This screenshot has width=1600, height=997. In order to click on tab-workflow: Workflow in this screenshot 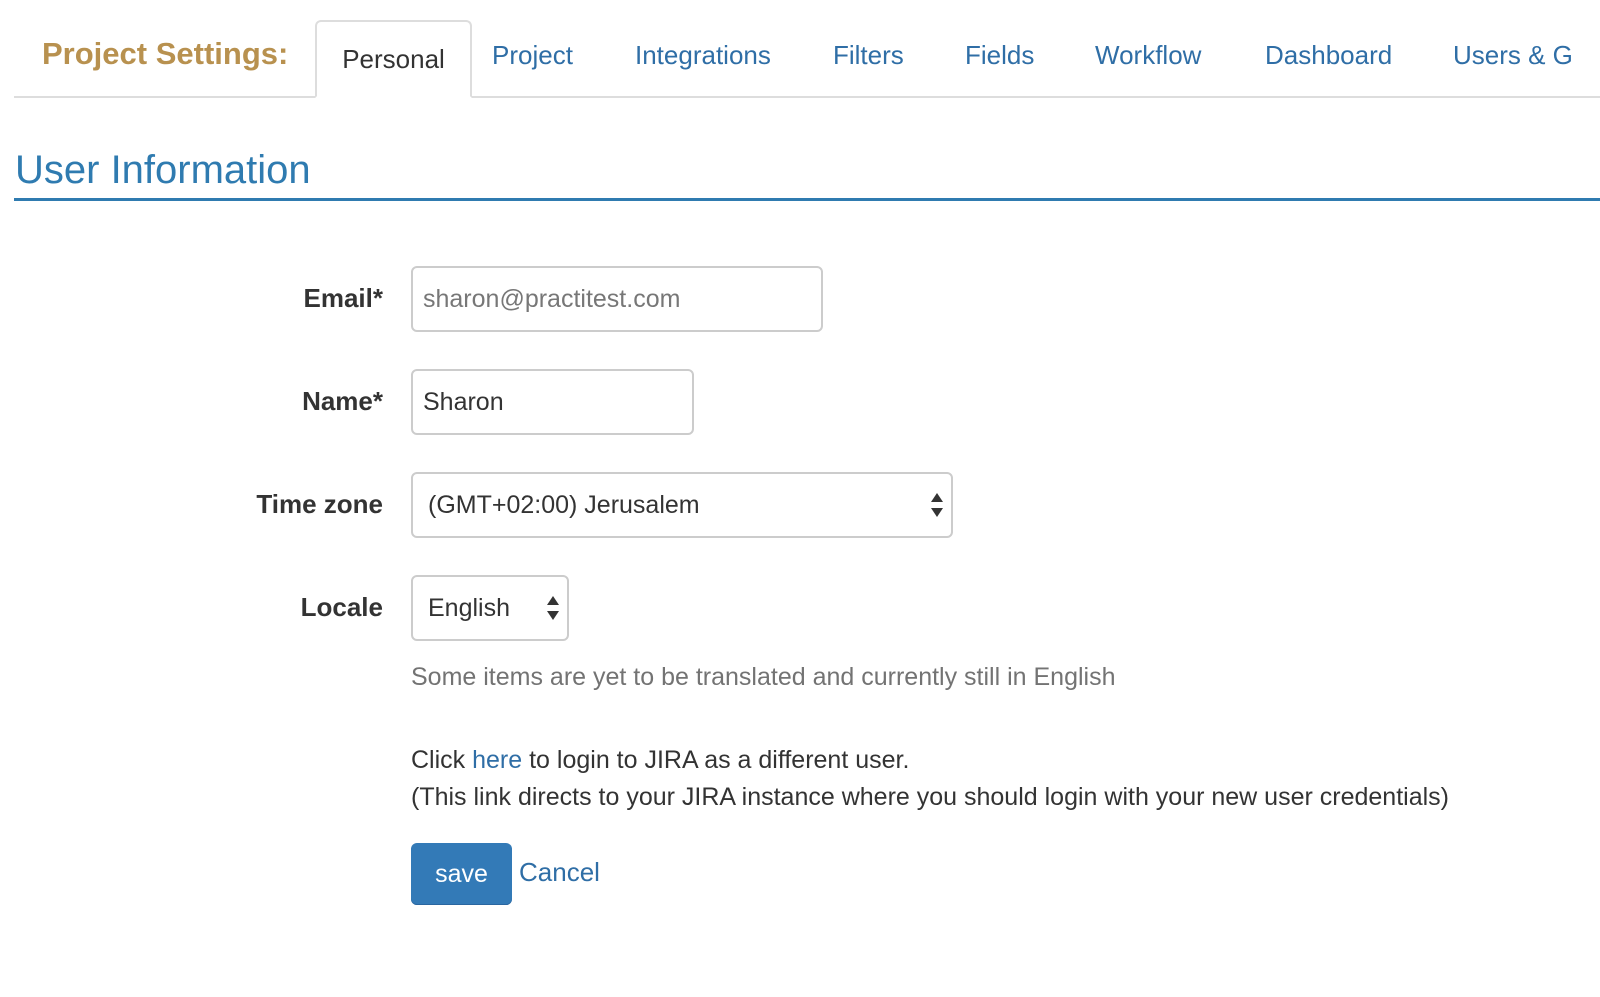, I will do `click(1148, 55)`.